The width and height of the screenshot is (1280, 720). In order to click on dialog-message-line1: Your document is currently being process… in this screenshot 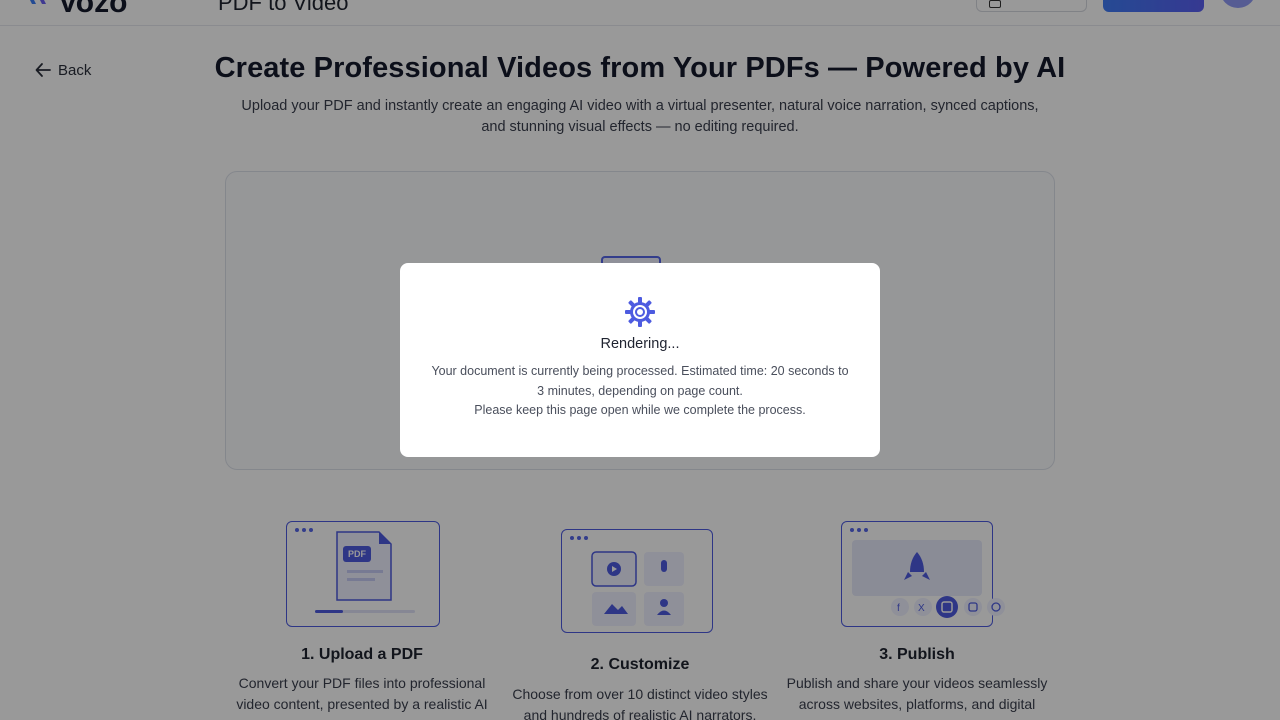, I will do `click(640, 381)`.